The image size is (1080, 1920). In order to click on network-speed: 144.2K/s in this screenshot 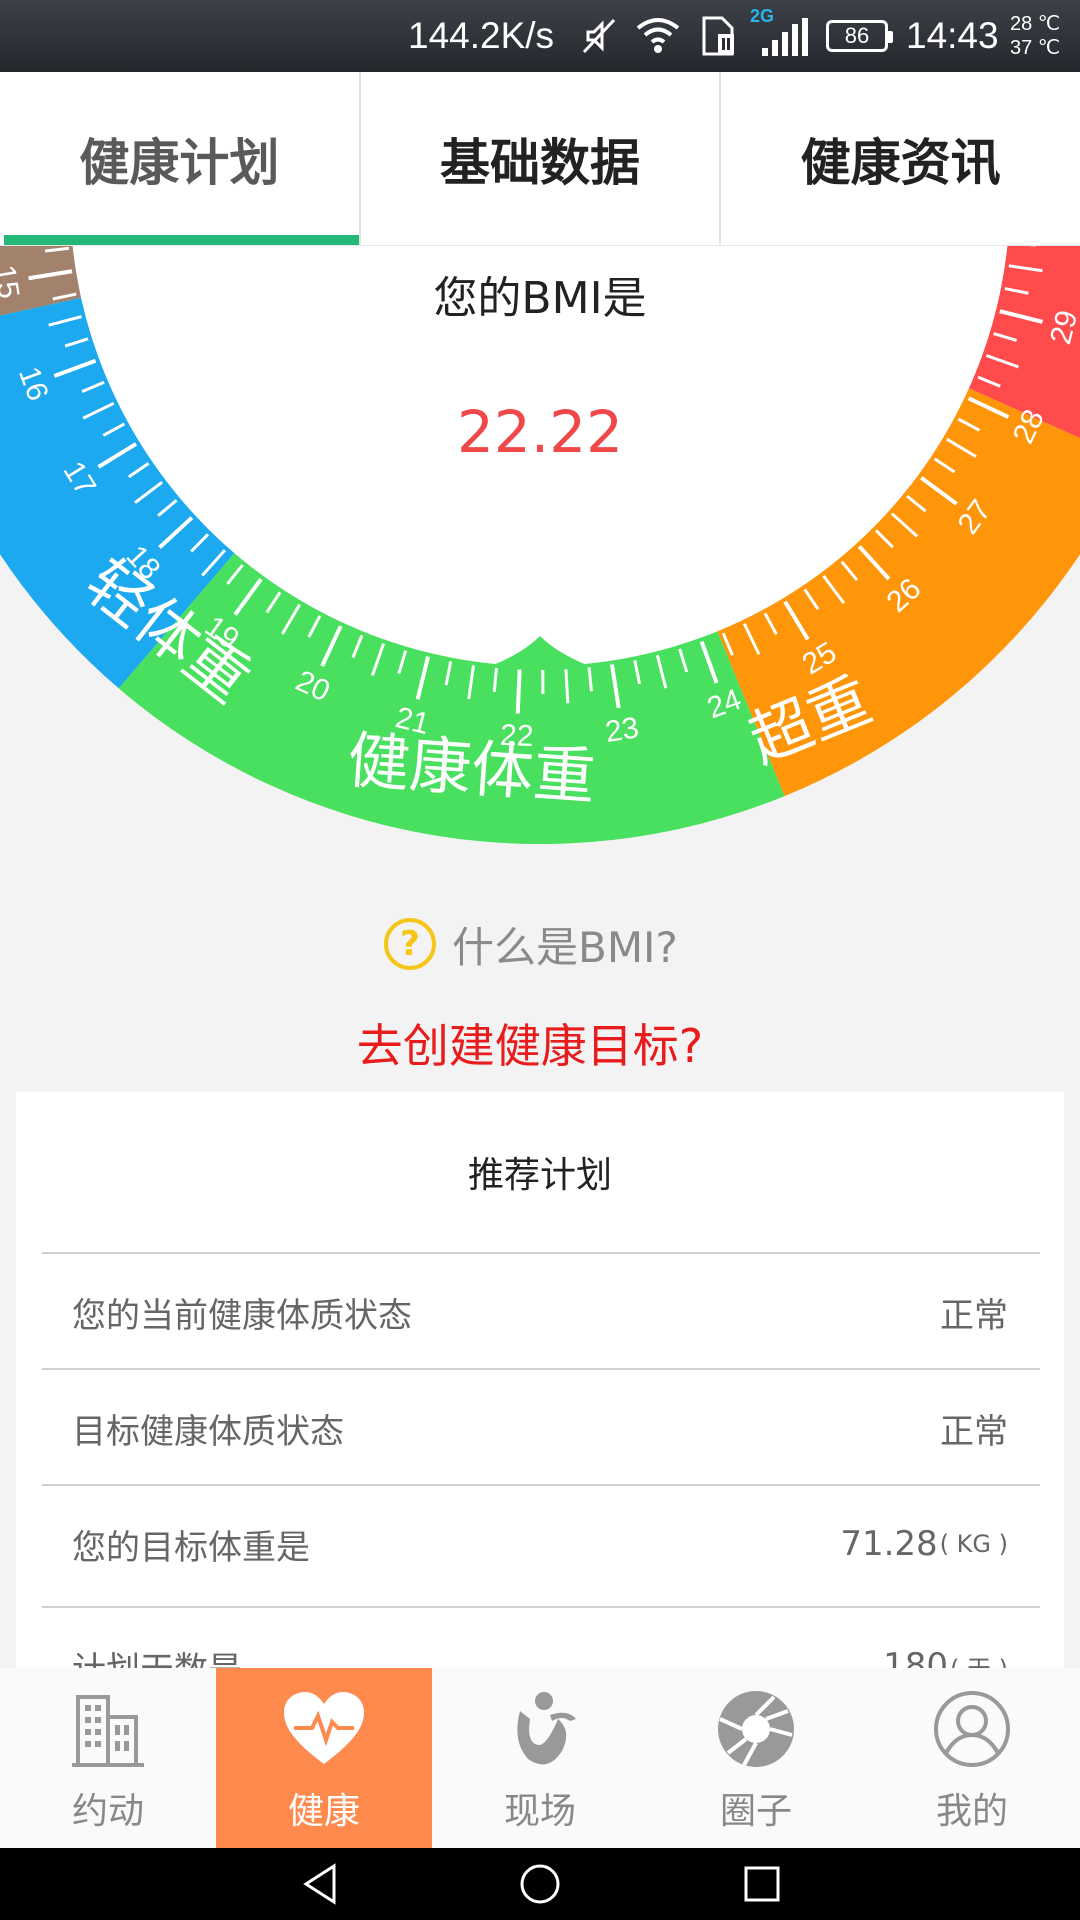, I will do `click(481, 35)`.